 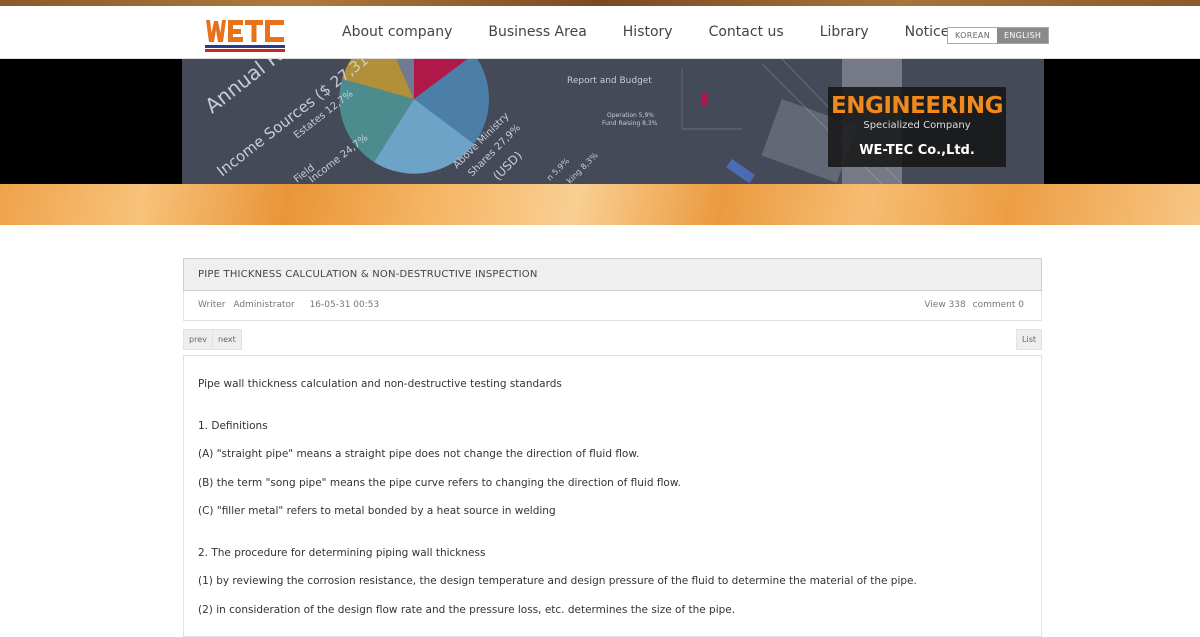 What do you see at coordinates (233, 426) in the screenshot?
I see `body-line: 1. Definitions` at bounding box center [233, 426].